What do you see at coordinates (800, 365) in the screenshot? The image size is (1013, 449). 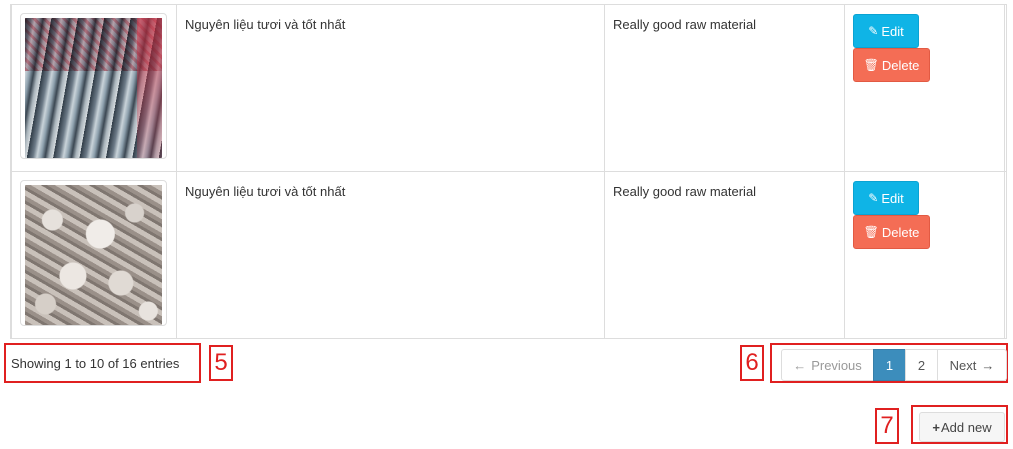 I see `arrow-left-icon: ←` at bounding box center [800, 365].